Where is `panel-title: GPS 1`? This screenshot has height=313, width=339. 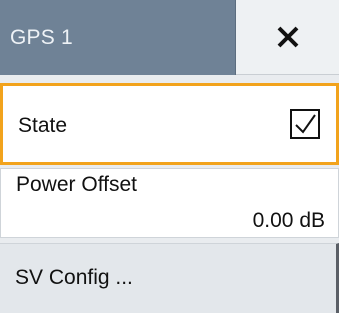 panel-title: GPS 1 is located at coordinates (41, 37).